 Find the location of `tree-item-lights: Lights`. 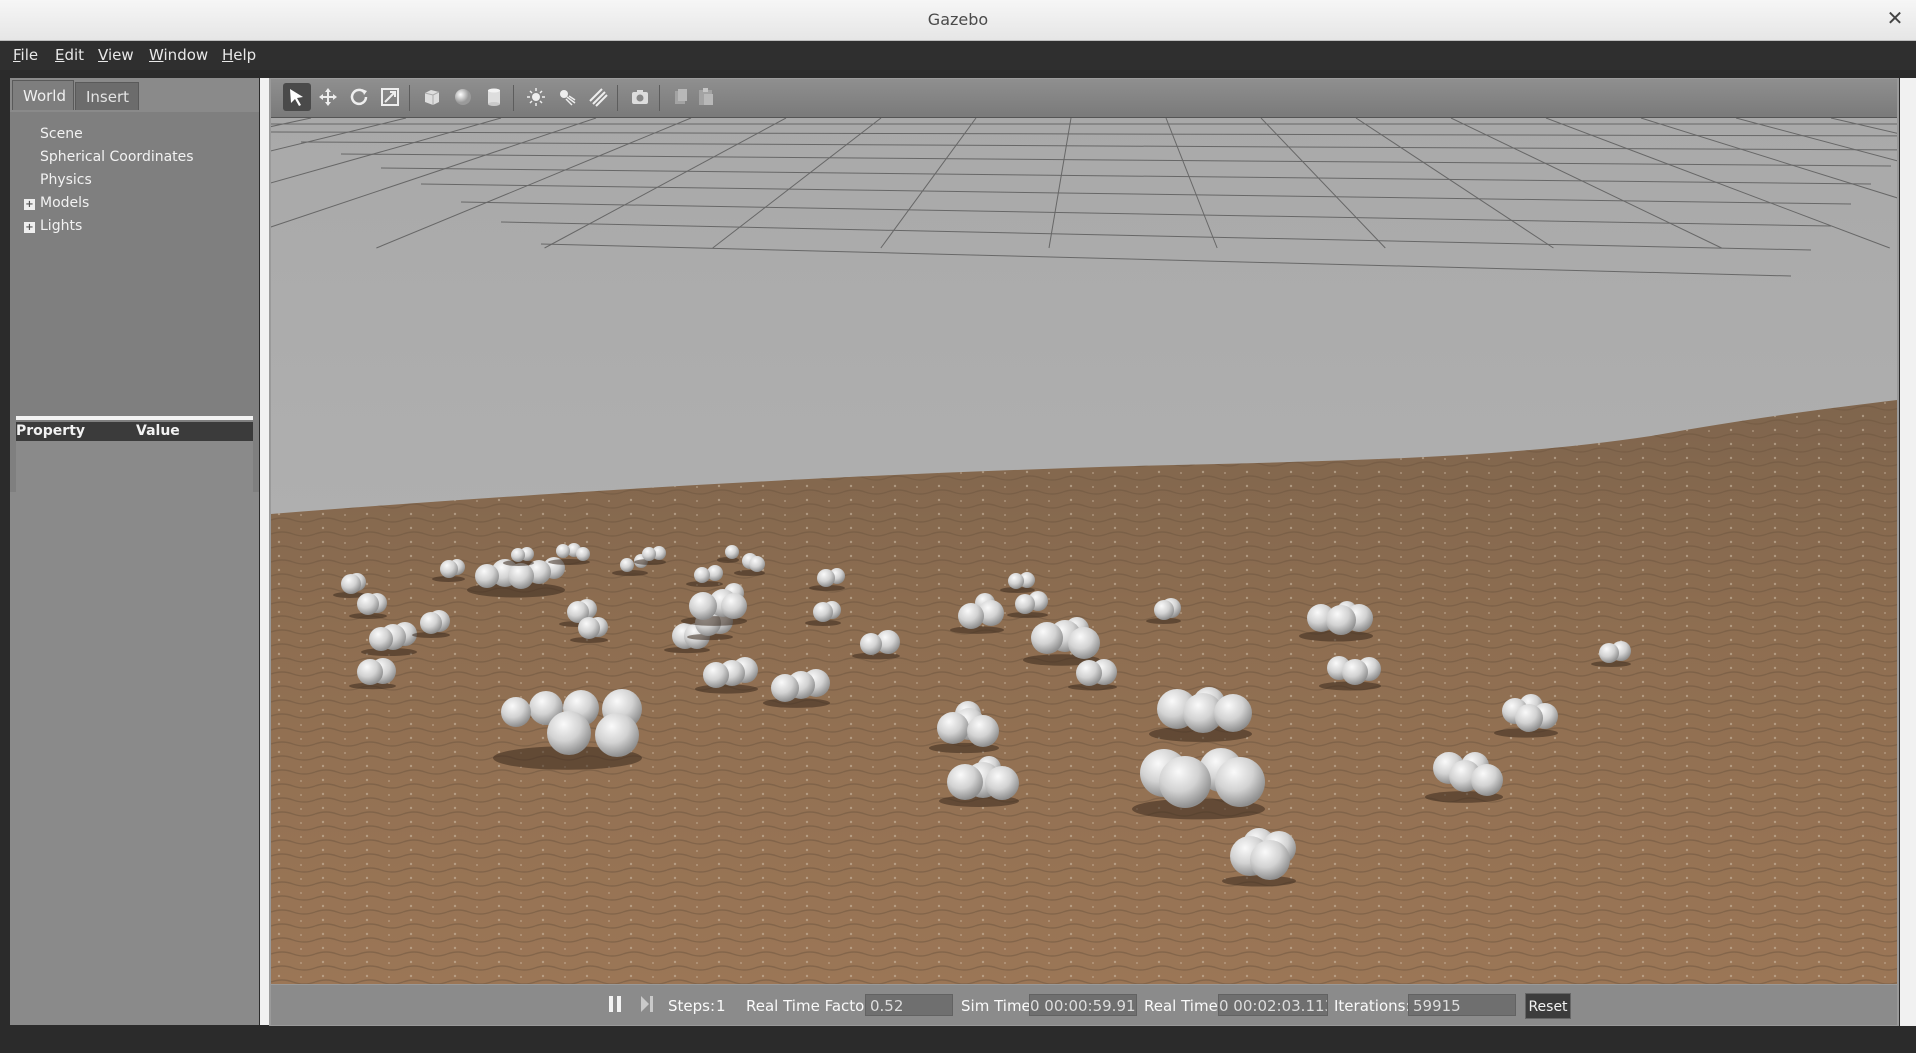

tree-item-lights: Lights is located at coordinates (61, 226).